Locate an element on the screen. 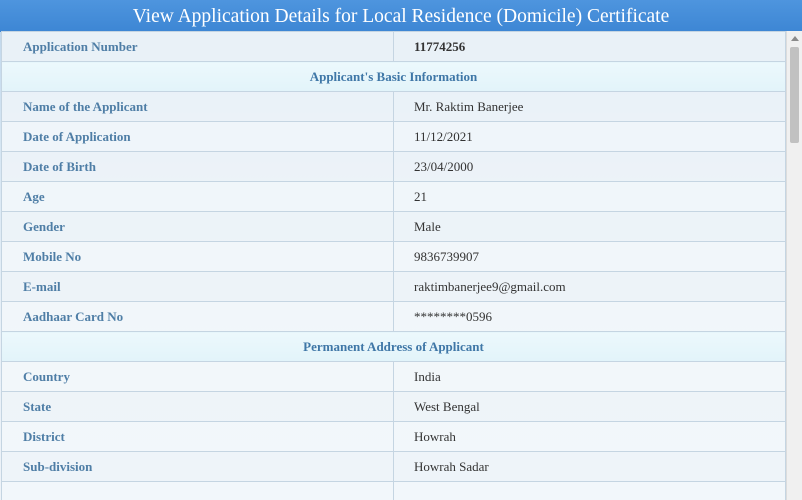 This screenshot has width=802, height=500. scroll-up-arrow-icon is located at coordinates (795, 38).